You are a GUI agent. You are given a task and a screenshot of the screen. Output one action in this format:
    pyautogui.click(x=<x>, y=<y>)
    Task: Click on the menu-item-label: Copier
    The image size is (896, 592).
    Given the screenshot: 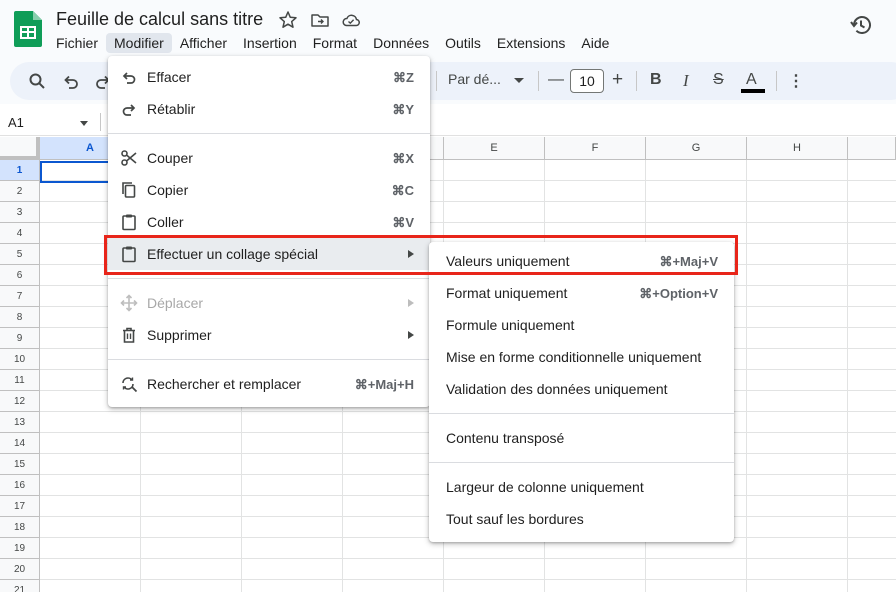 What is the action you would take?
    pyautogui.click(x=168, y=190)
    